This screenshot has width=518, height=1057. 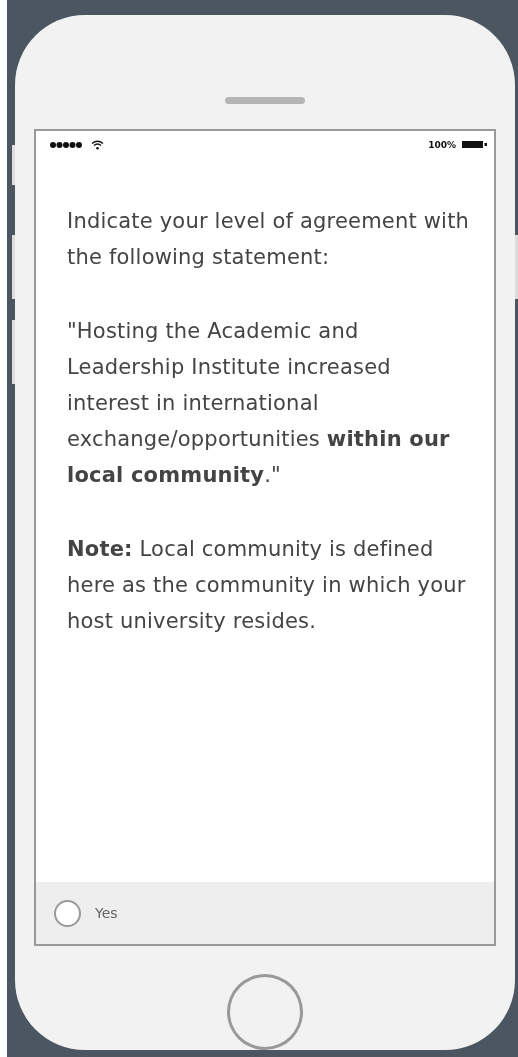 What do you see at coordinates (267, 585) in the screenshot?
I see `question-text: Note: Local community is defined here as the community in which your host university resides.` at bounding box center [267, 585].